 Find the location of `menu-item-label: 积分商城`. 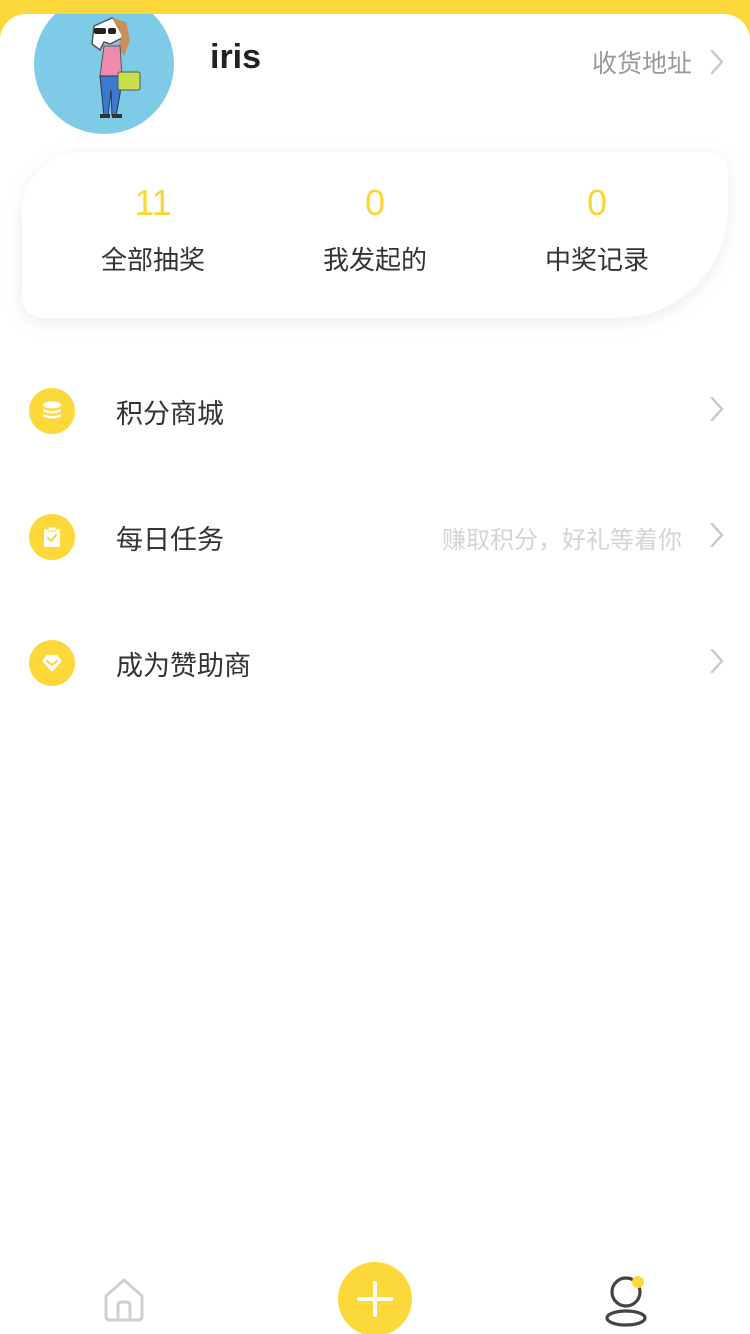

menu-item-label: 积分商城 is located at coordinates (170, 414).